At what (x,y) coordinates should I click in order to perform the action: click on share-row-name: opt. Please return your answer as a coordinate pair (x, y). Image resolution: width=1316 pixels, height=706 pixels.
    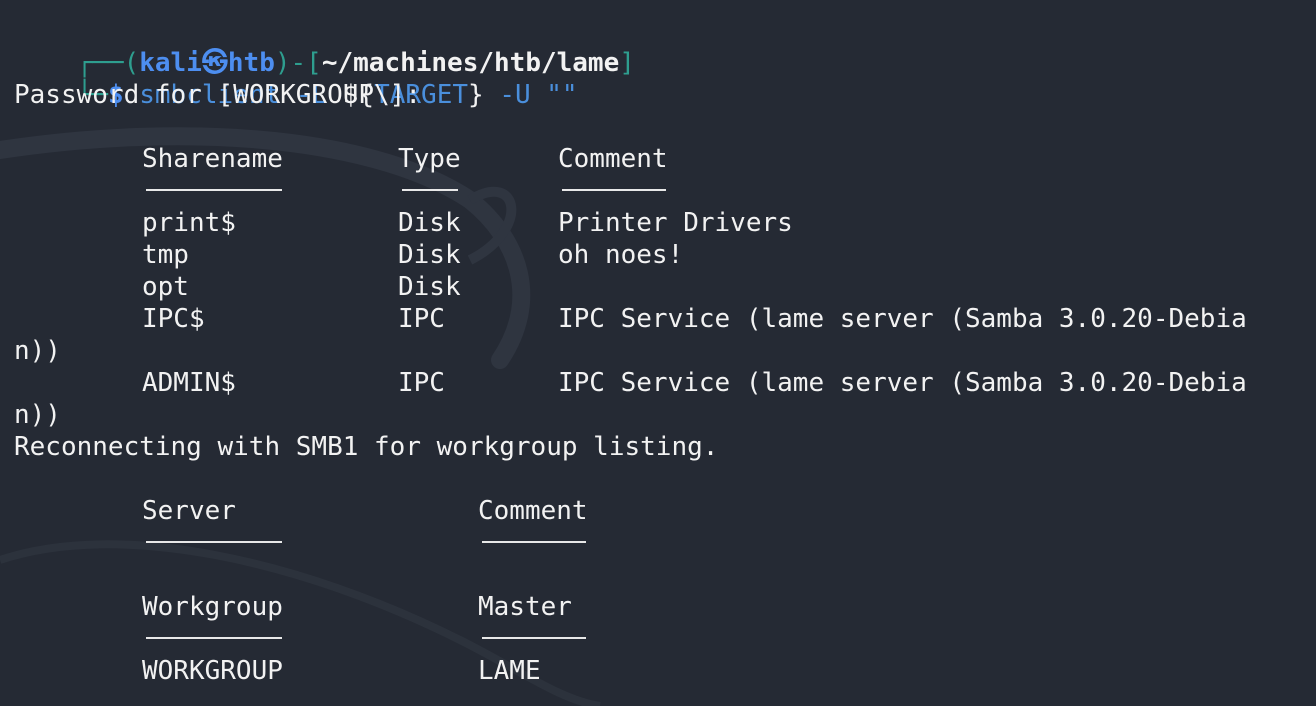
    Looking at the image, I should click on (165, 287).